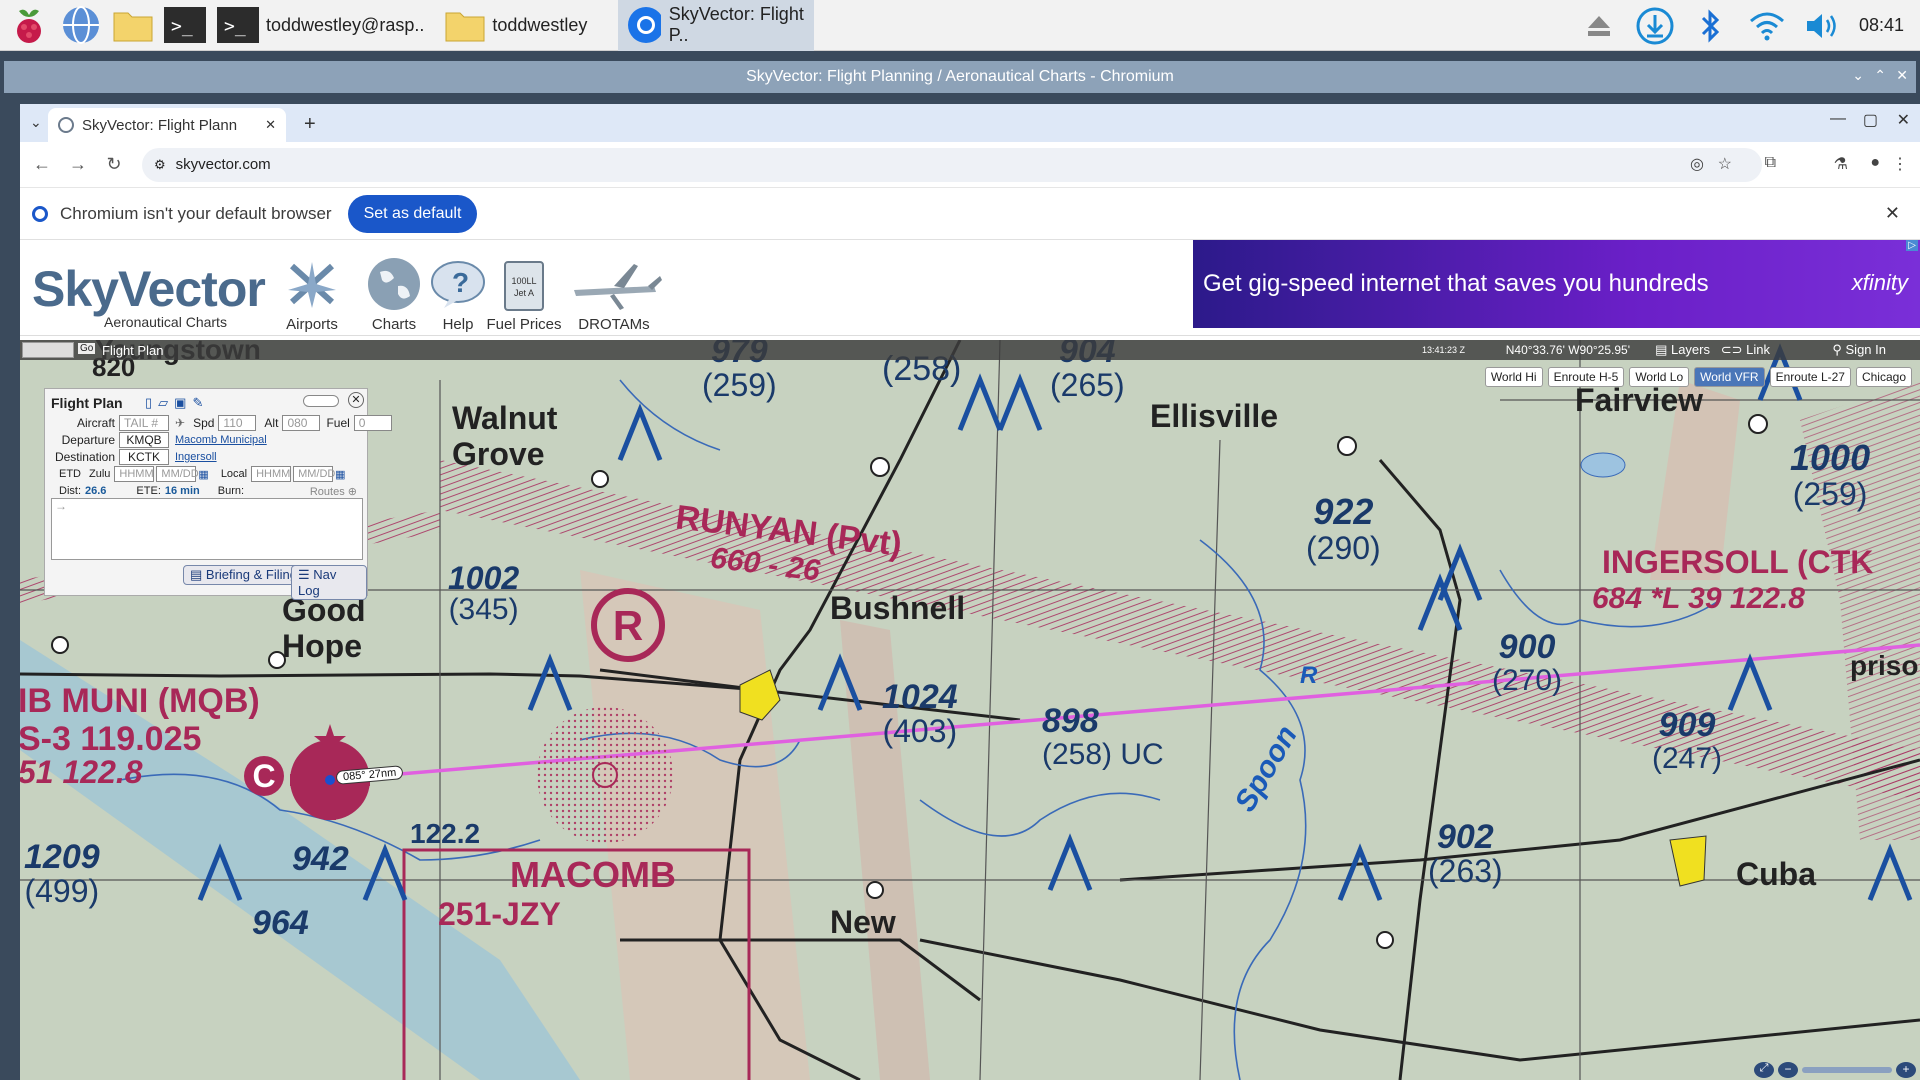 This screenshot has height=1080, width=1920. Describe the element at coordinates (221, 440) in the screenshot. I see `departure-airport-link: Macomb Municipal` at that location.